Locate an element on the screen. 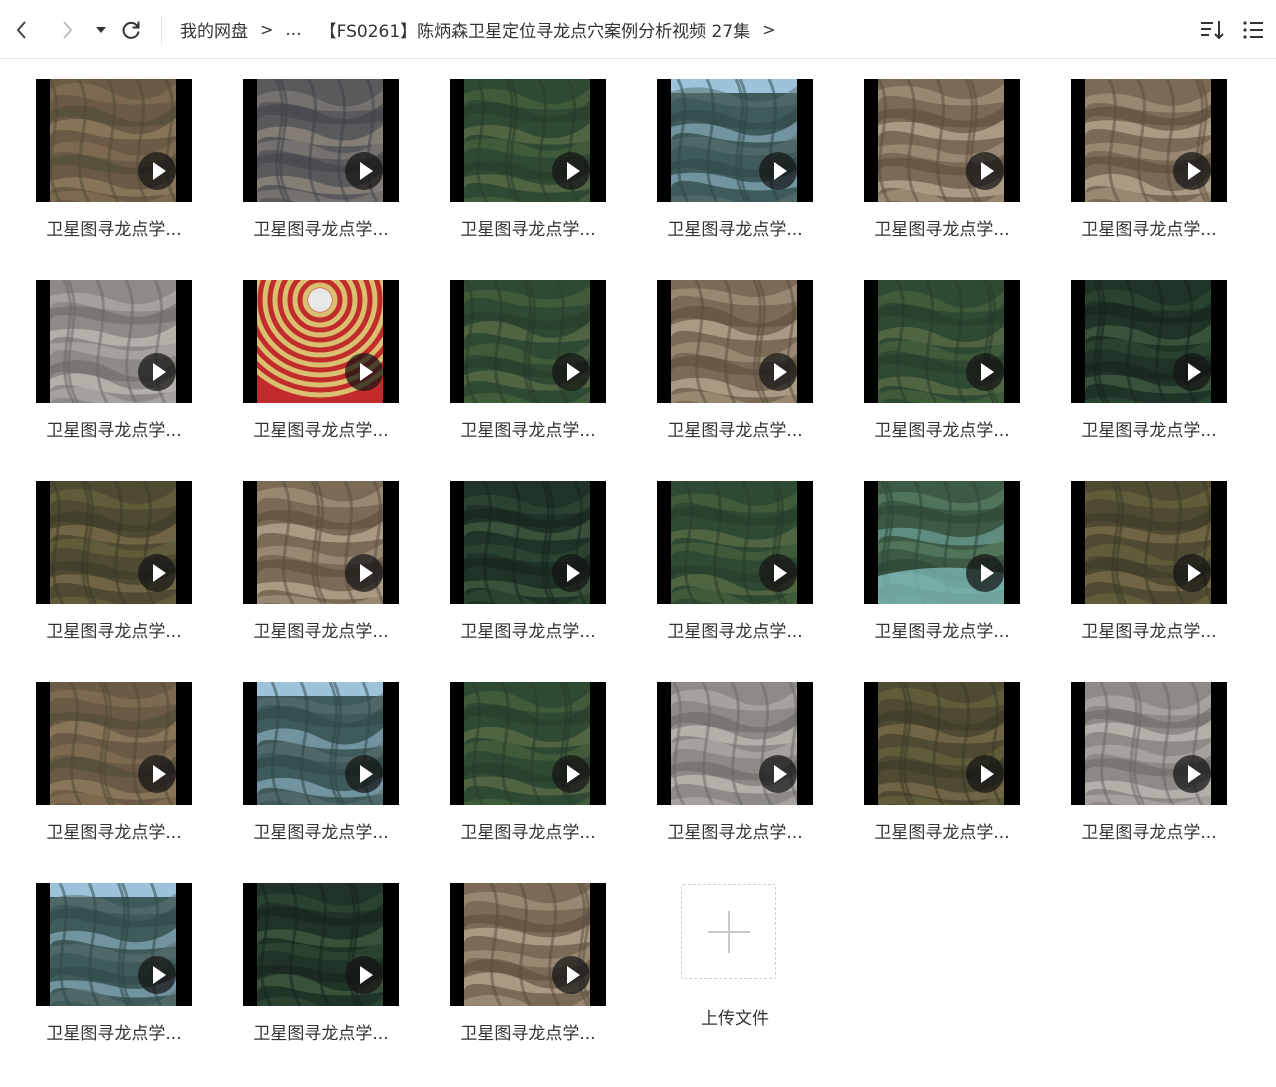 This screenshot has width=1276, height=1087. caret-down-icon is located at coordinates (101, 30).